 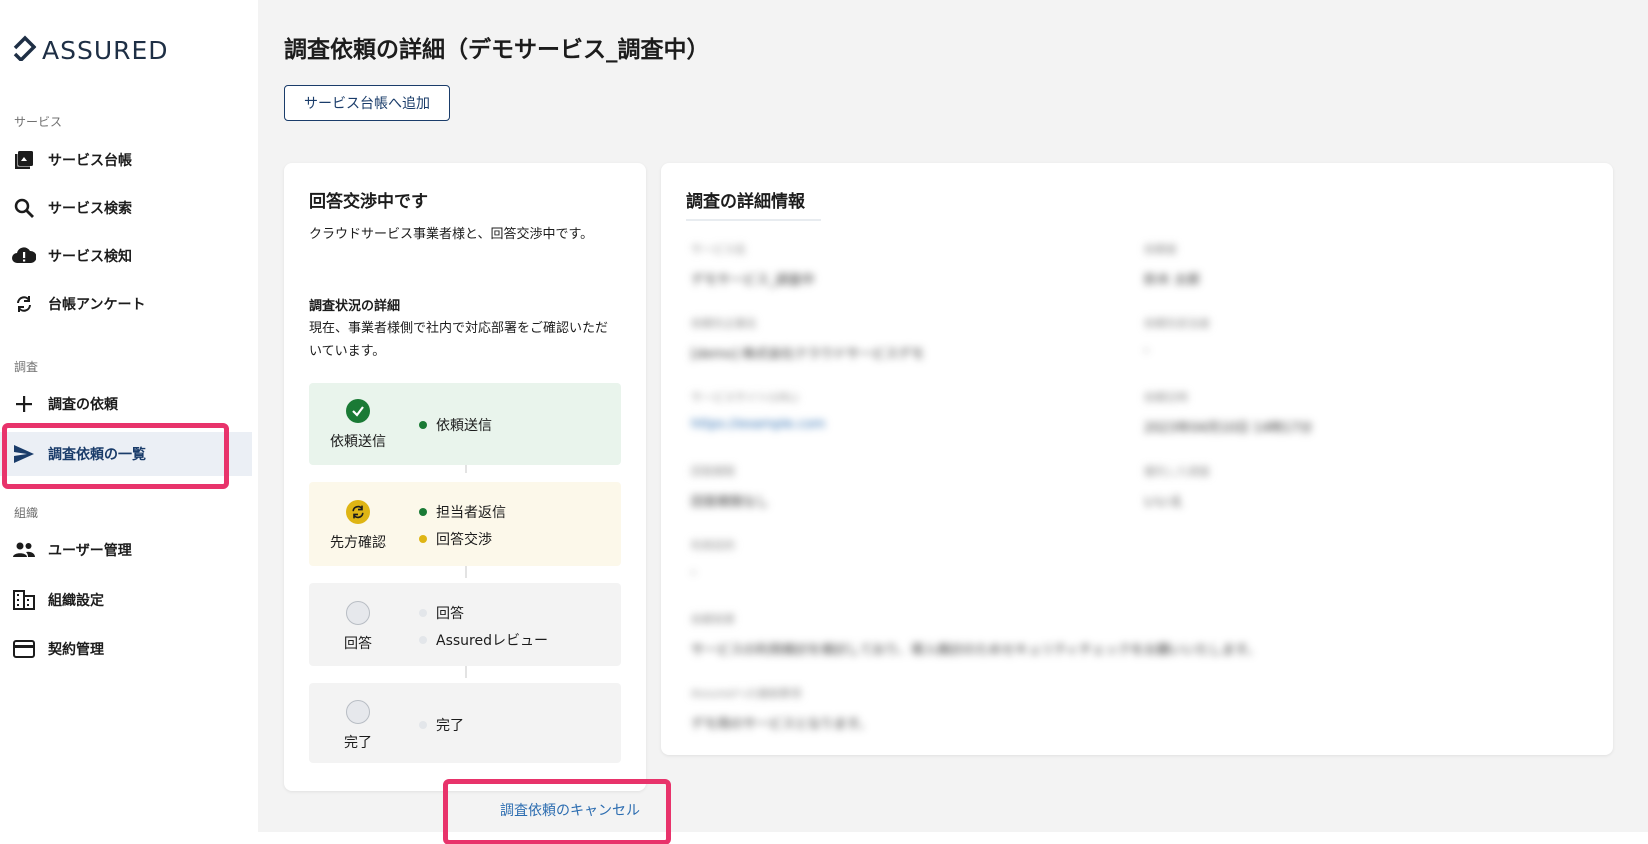 I want to click on sidebar-item-label: サービス検知, so click(x=90, y=257).